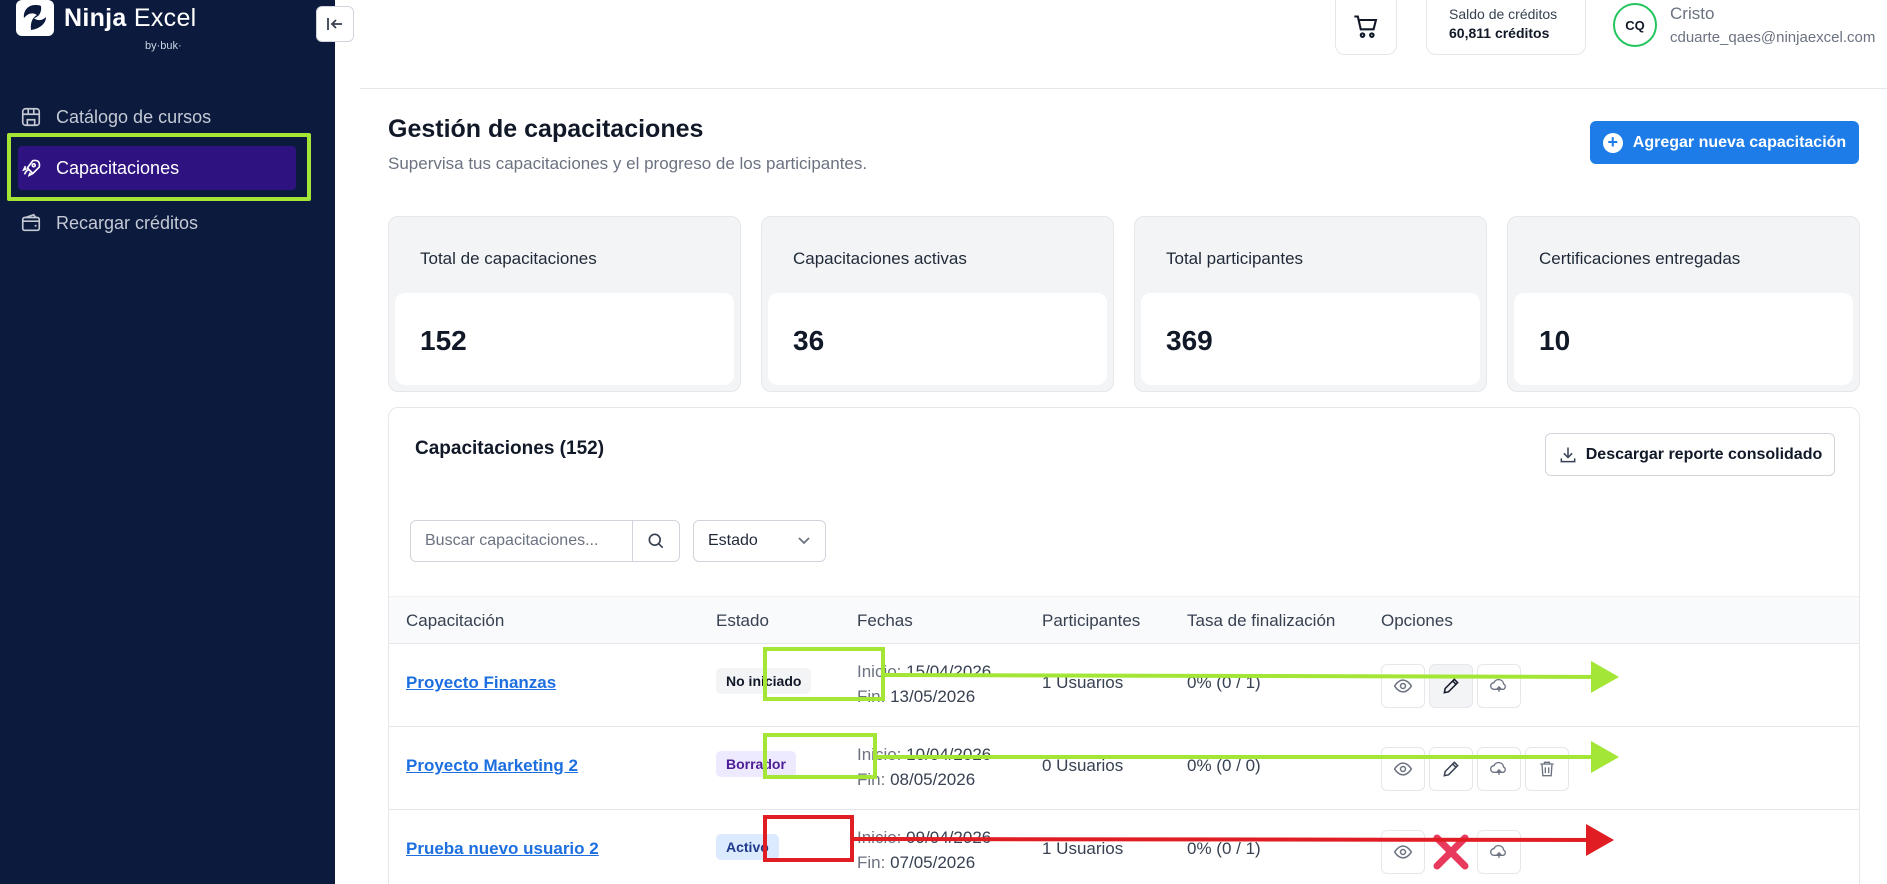 The image size is (1887, 884). I want to click on date-end: 07/05/2026, so click(933, 862).